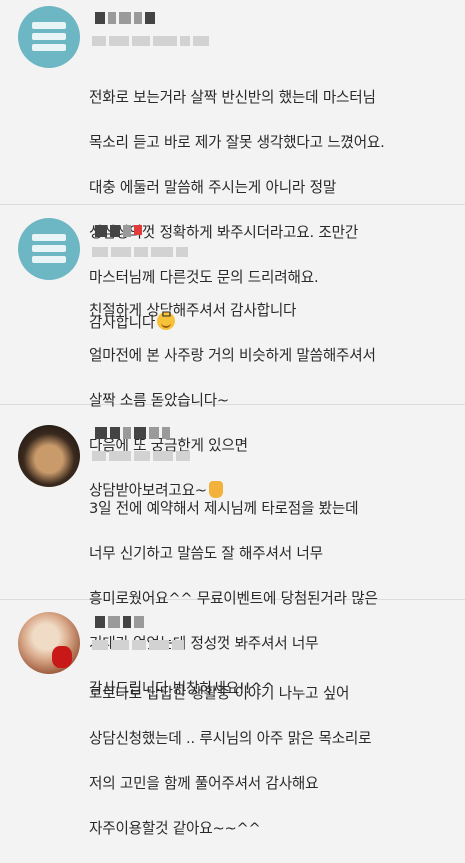  I want to click on review-line: 목소리 듣고 바로 제가 잘못 생각했다고 느꼈어요., so click(237, 142).